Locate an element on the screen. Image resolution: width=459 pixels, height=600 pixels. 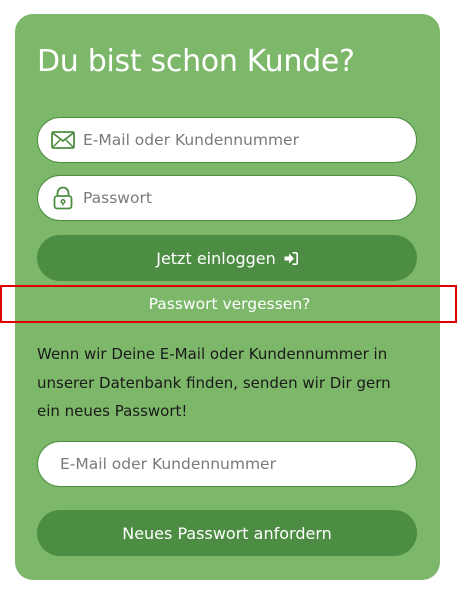
forgot-password-link: Passwort vergessen? is located at coordinates (229, 304).